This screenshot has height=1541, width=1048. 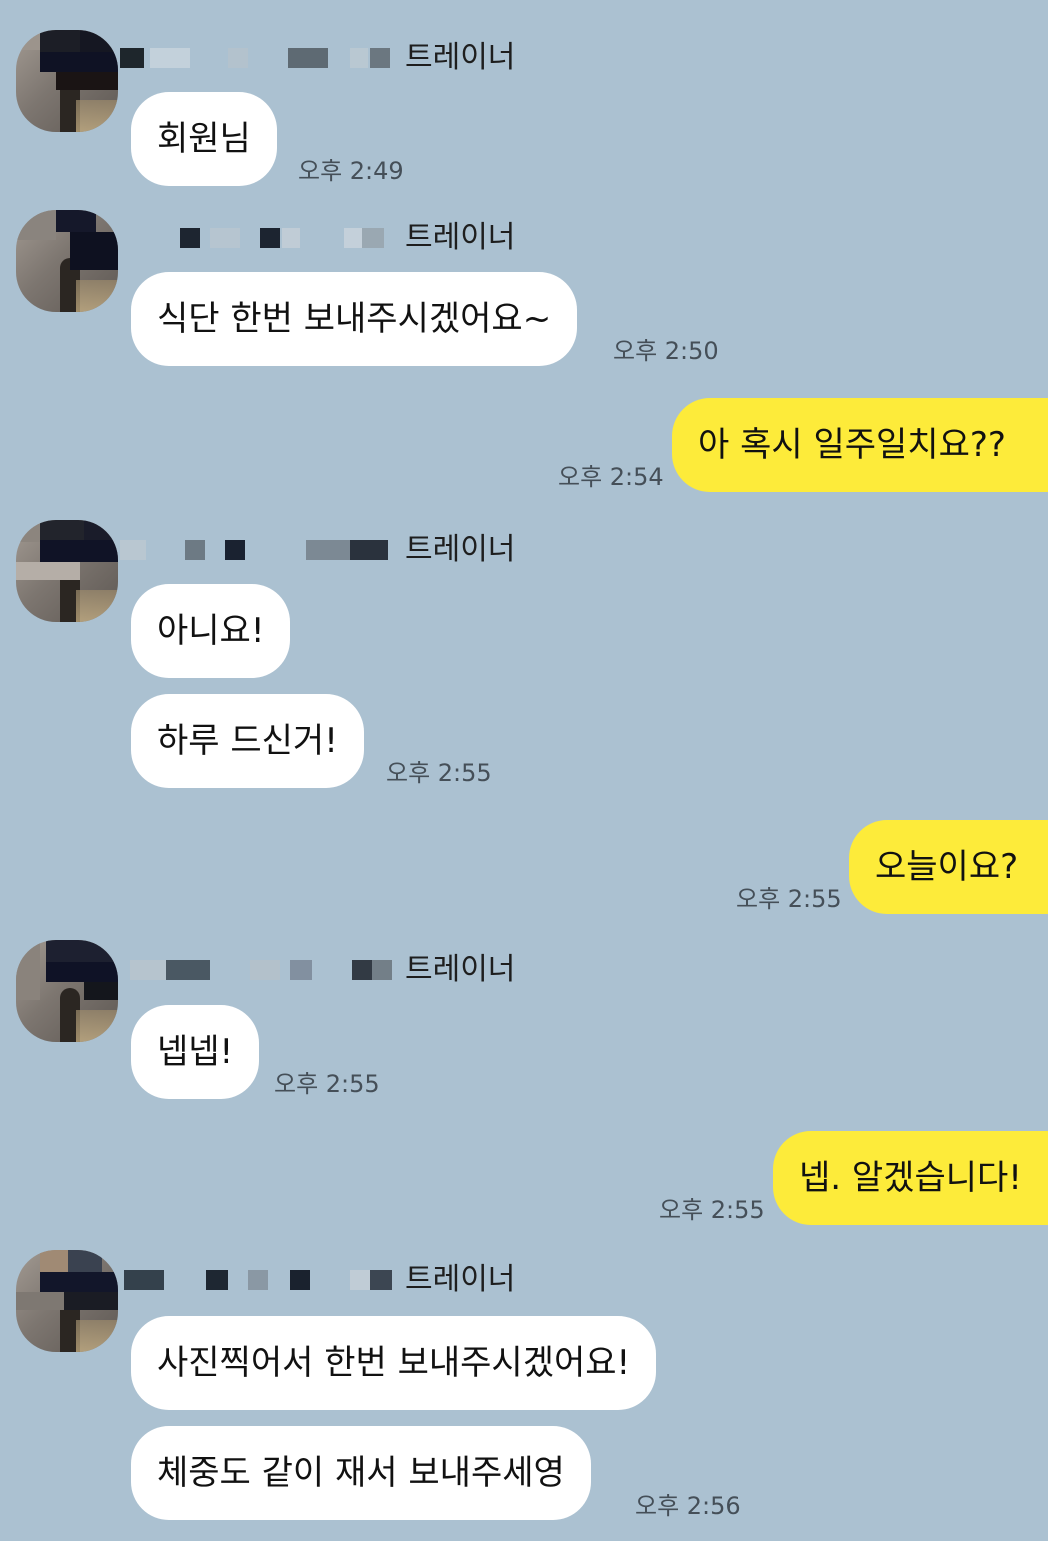 I want to click on incoming-message: 아니요!, so click(x=211, y=631).